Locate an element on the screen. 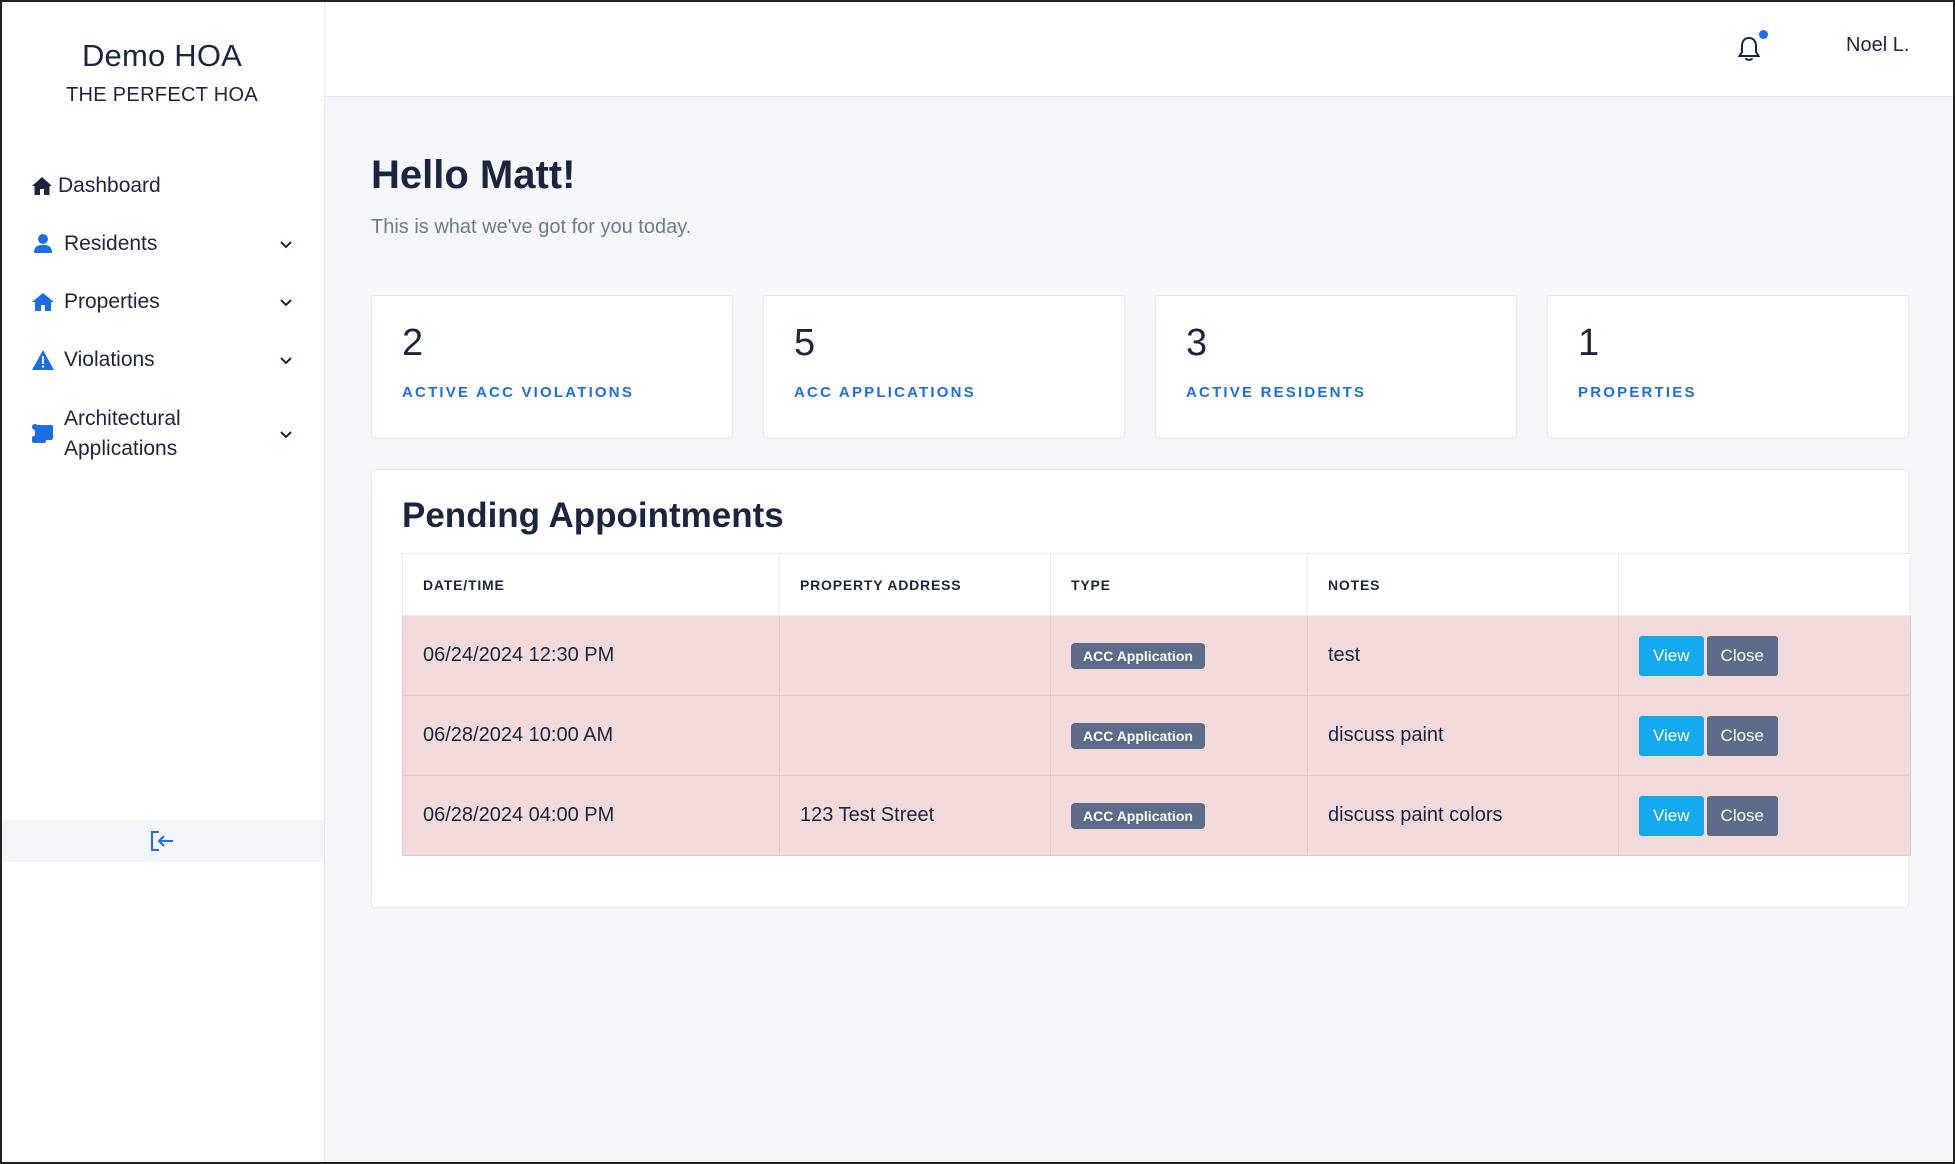  notifications-button is located at coordinates (1752, 47).